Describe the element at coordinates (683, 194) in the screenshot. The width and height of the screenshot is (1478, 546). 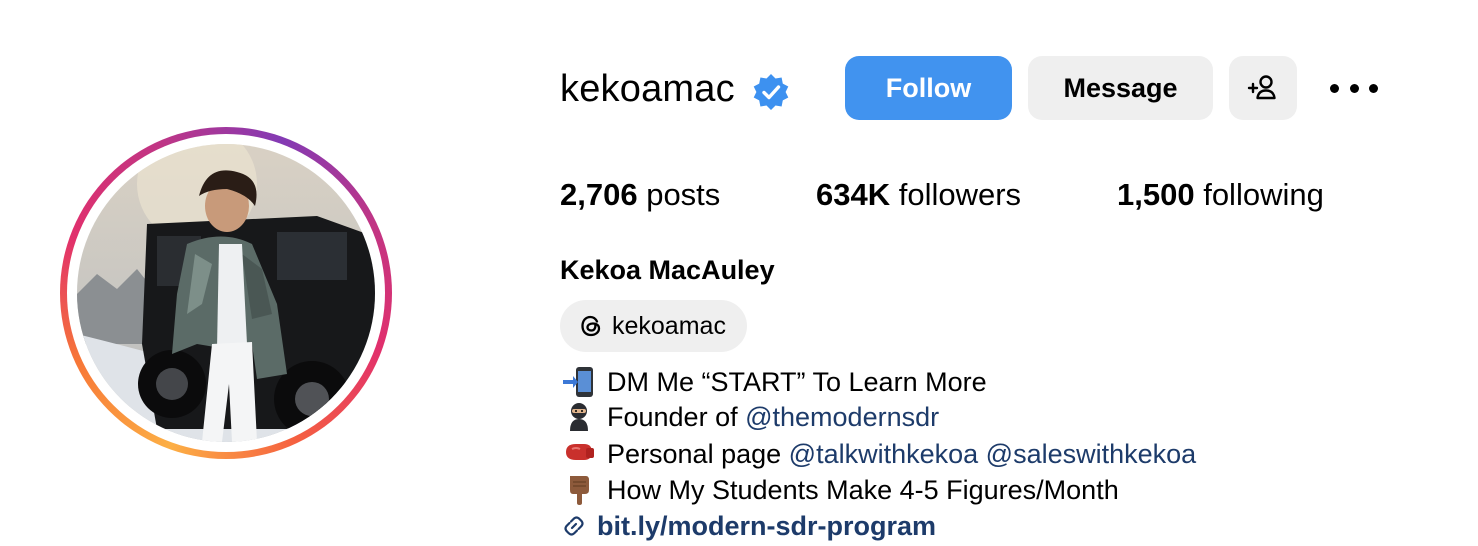
I see `posts-label: posts` at that location.